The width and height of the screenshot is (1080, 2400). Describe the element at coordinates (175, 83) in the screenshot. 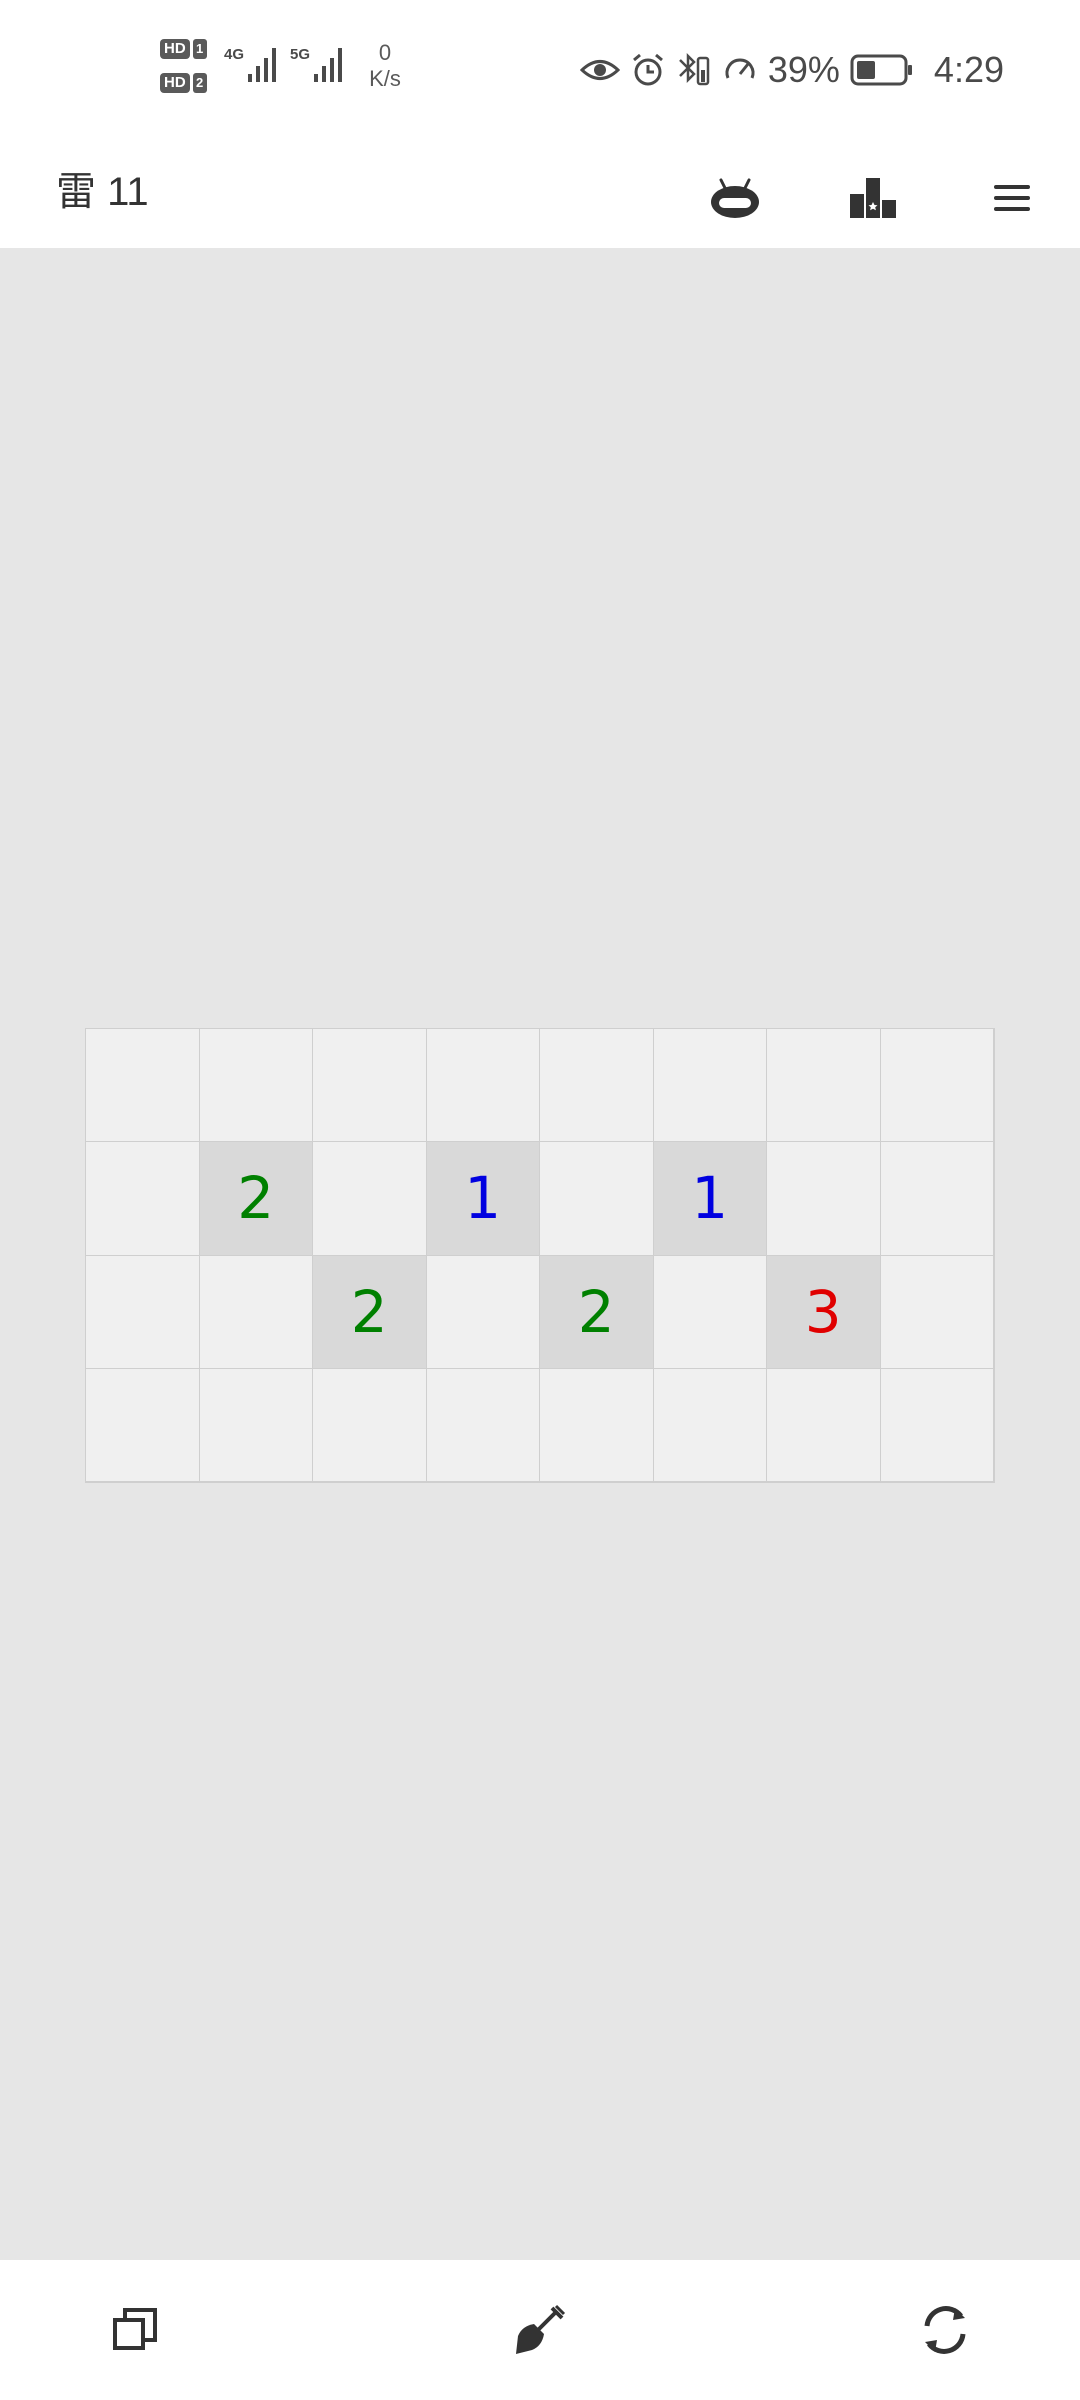

I see `sim2-hd-label: HD` at that location.